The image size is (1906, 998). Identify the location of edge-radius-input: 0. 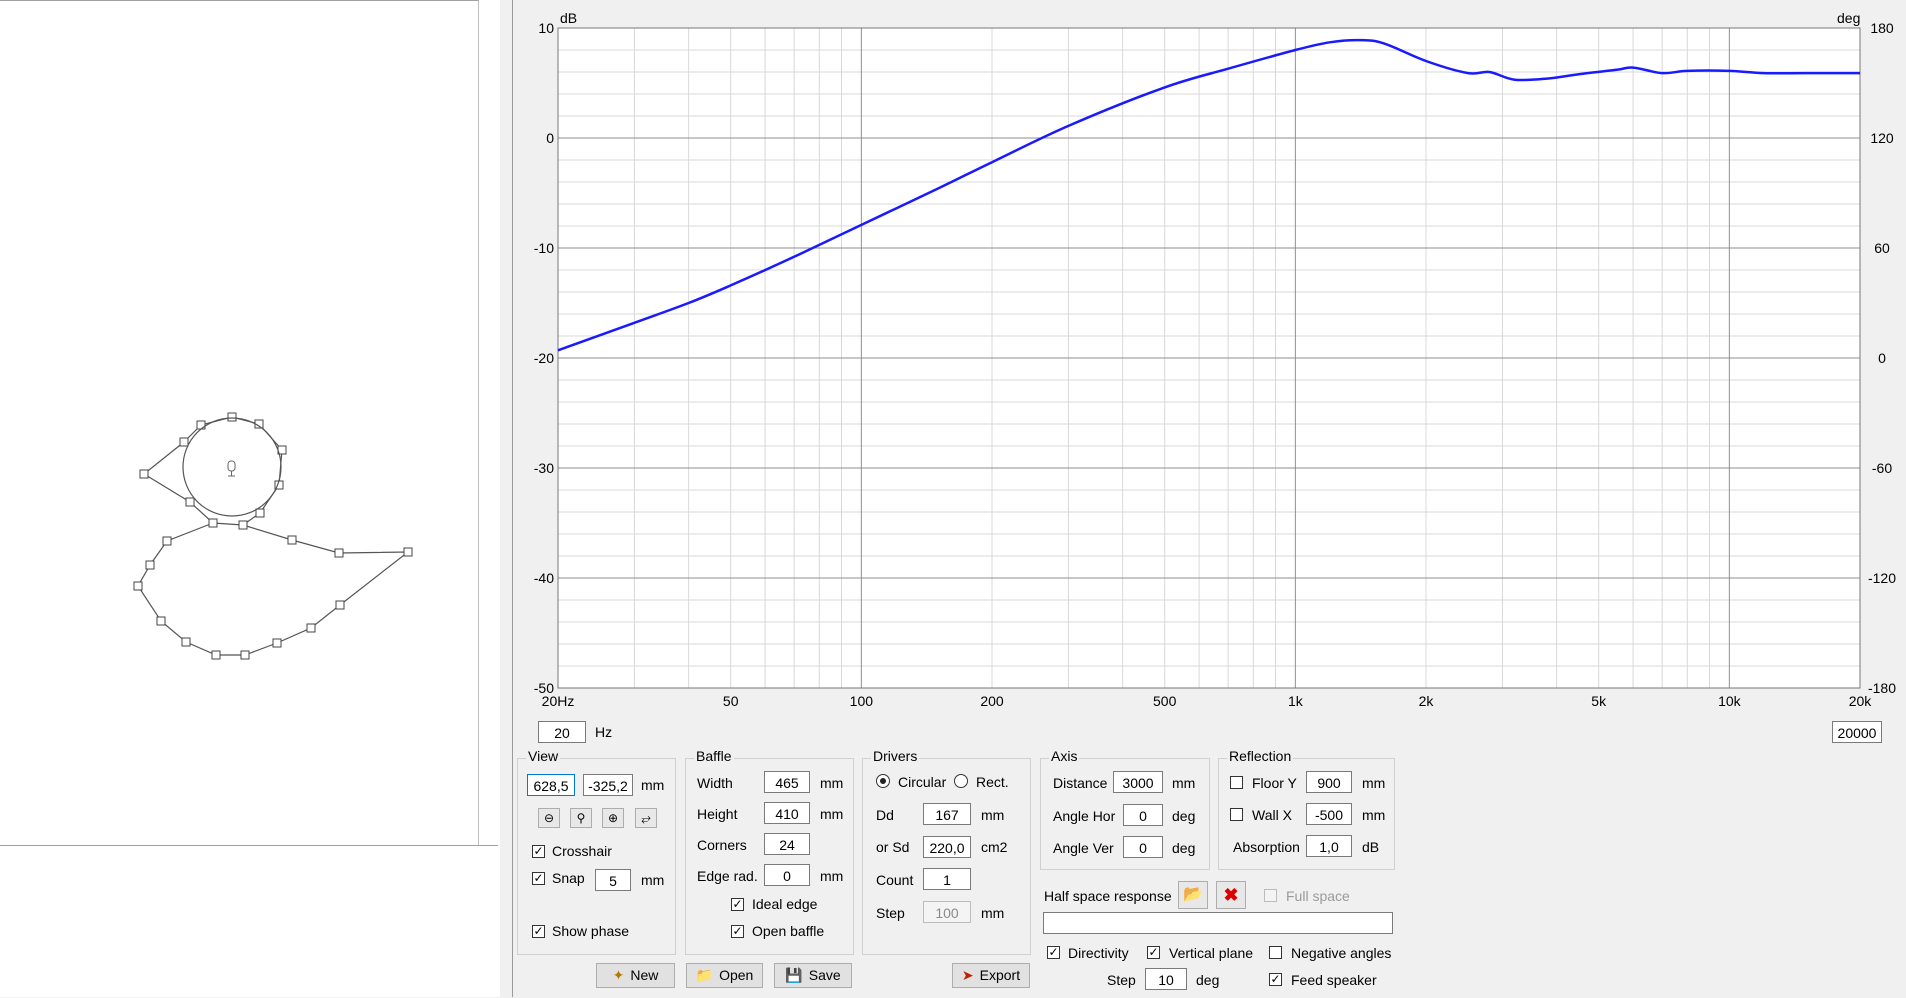
(787, 875).